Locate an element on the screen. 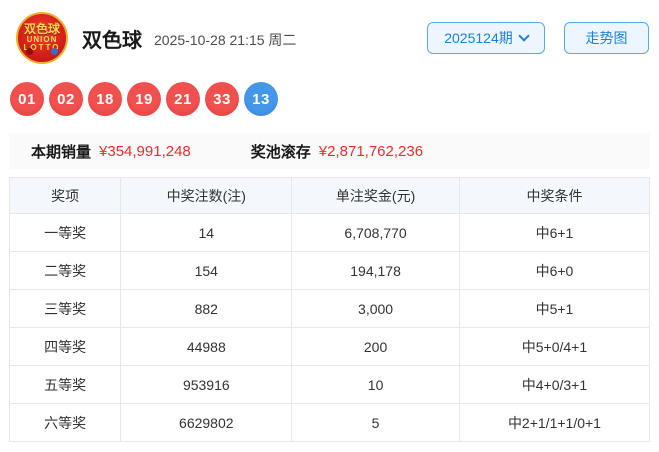 This screenshot has width=659, height=452. prize-amount-cell: 6,708,770 is located at coordinates (375, 232).